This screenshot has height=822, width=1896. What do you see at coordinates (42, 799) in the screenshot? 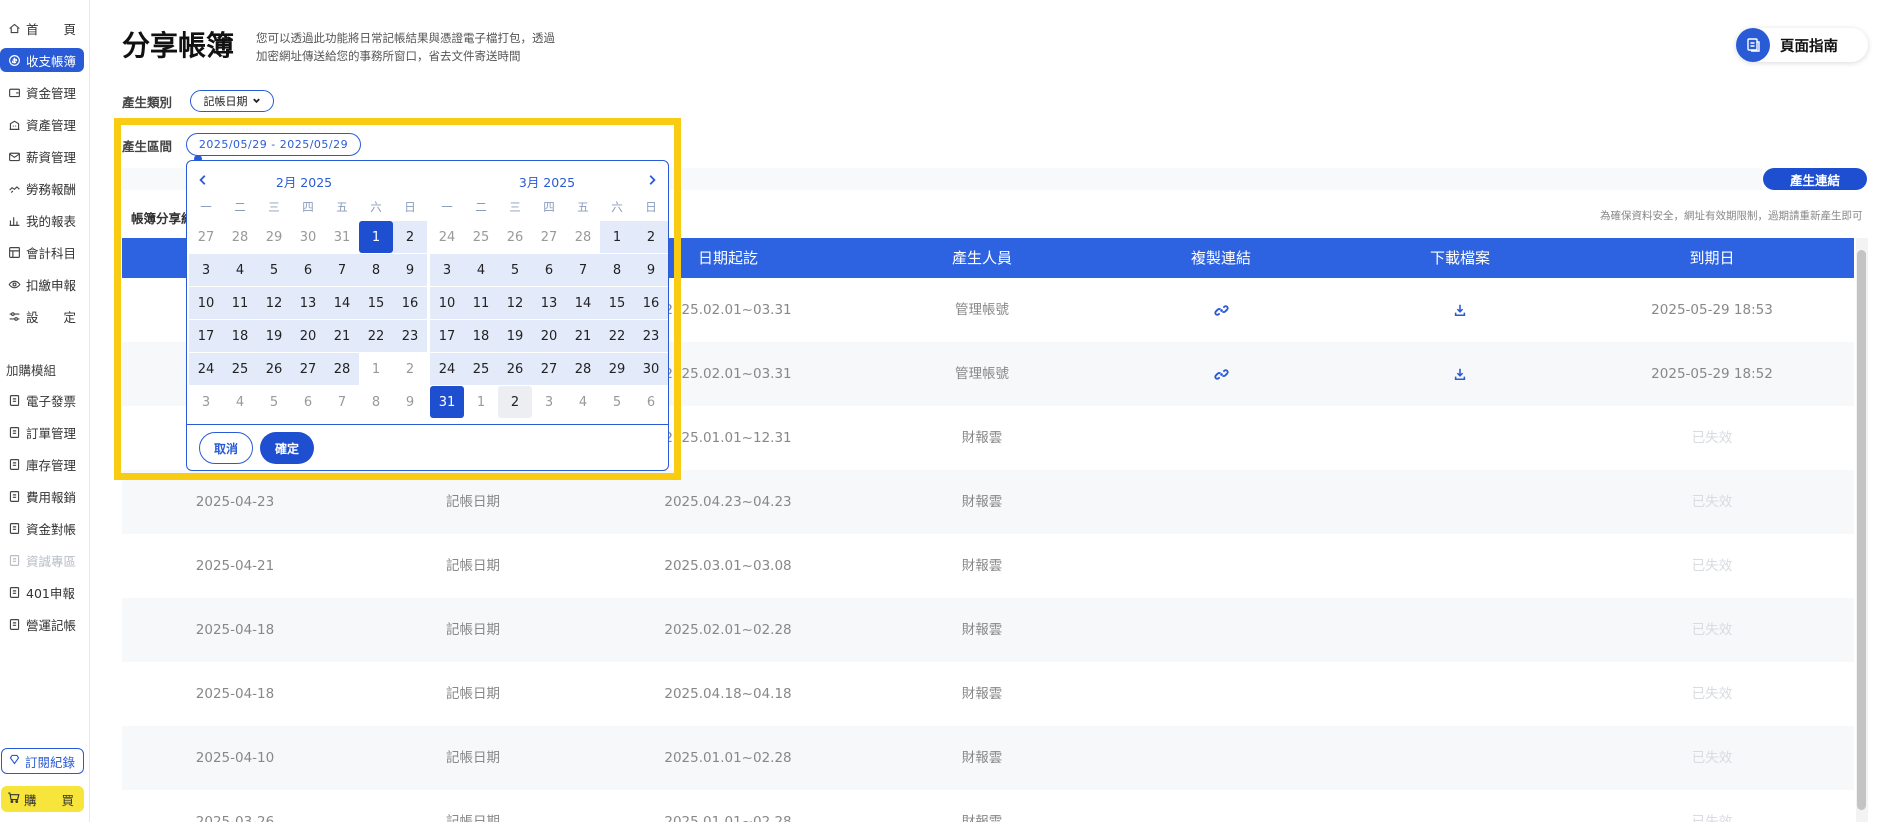
I see `buy-button: 購 買` at bounding box center [42, 799].